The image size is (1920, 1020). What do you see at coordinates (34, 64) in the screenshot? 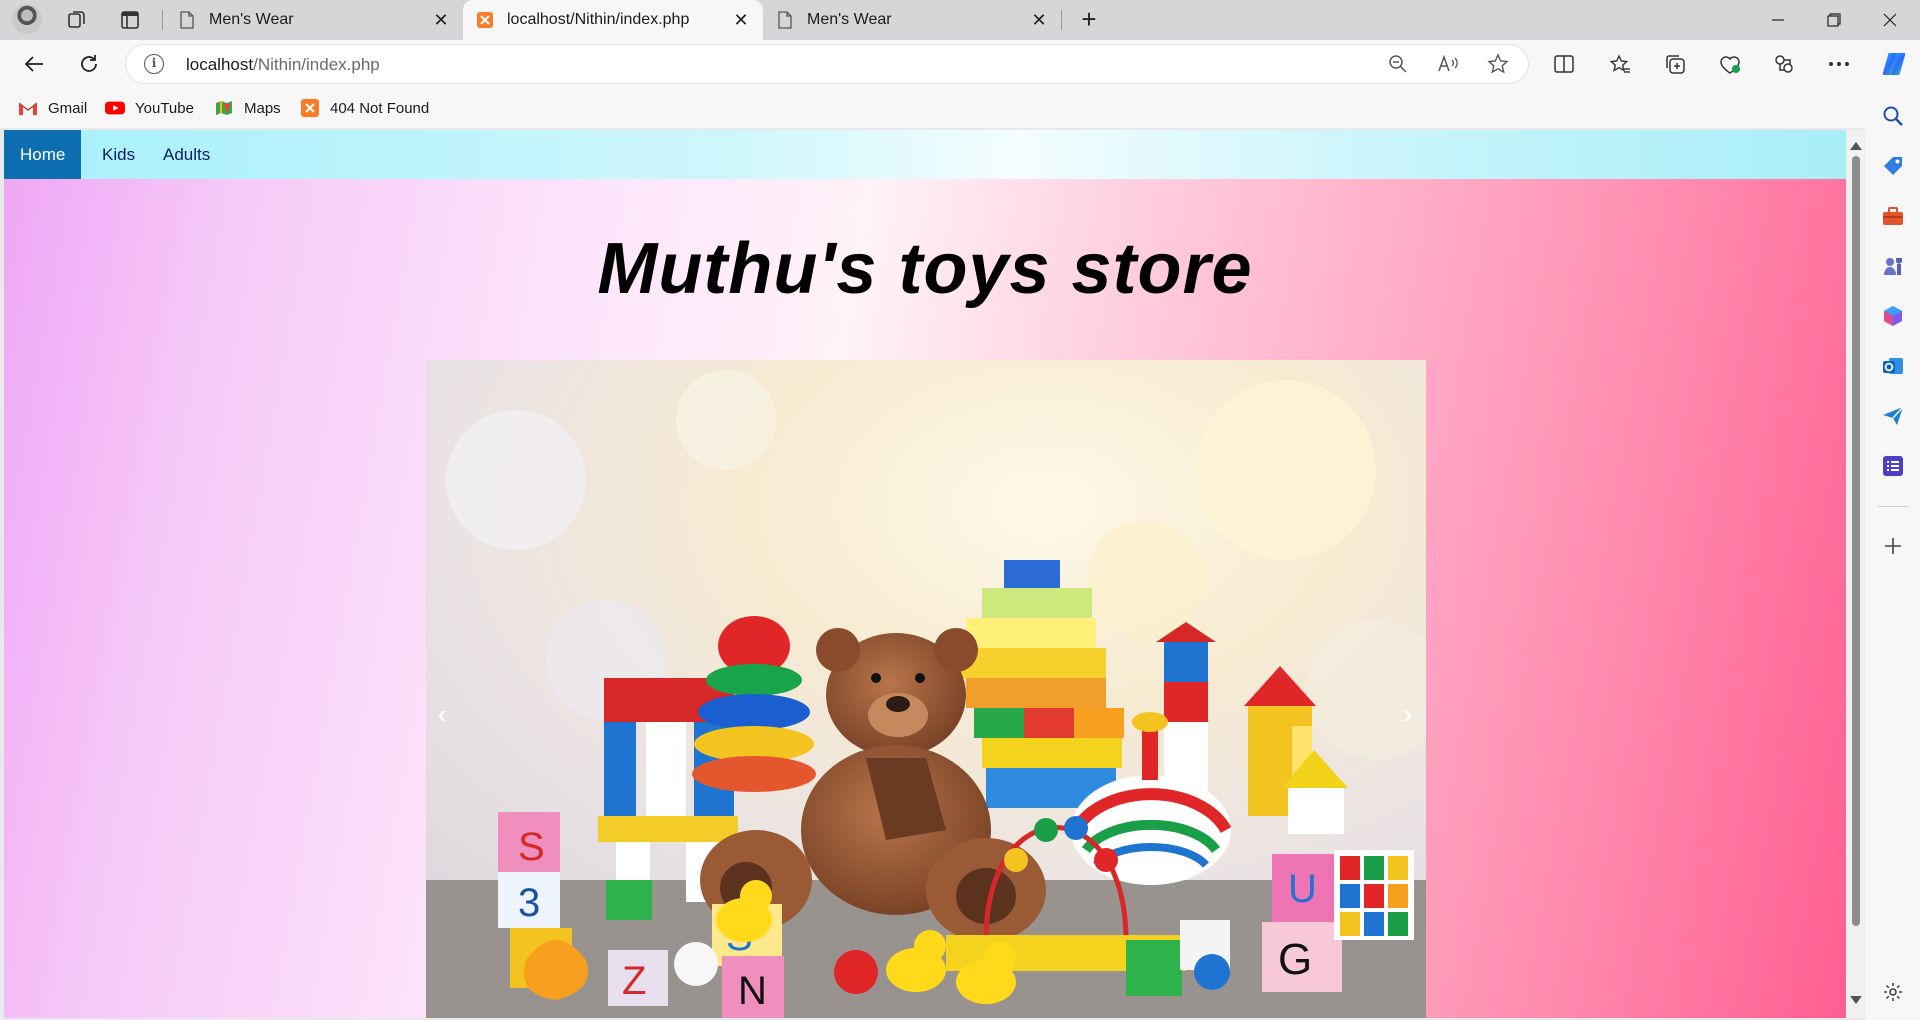
I see `back-arrow-icon` at bounding box center [34, 64].